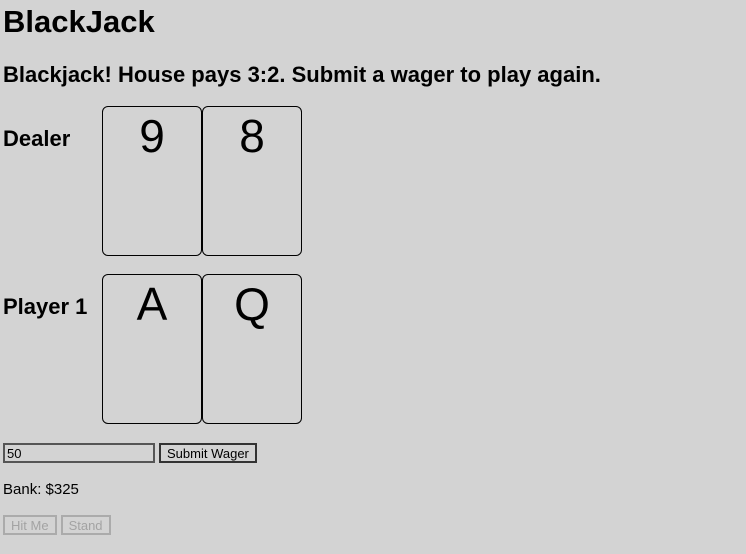 The height and width of the screenshot is (554, 746). Describe the element at coordinates (152, 349) in the screenshot. I see `player-card: A` at that location.